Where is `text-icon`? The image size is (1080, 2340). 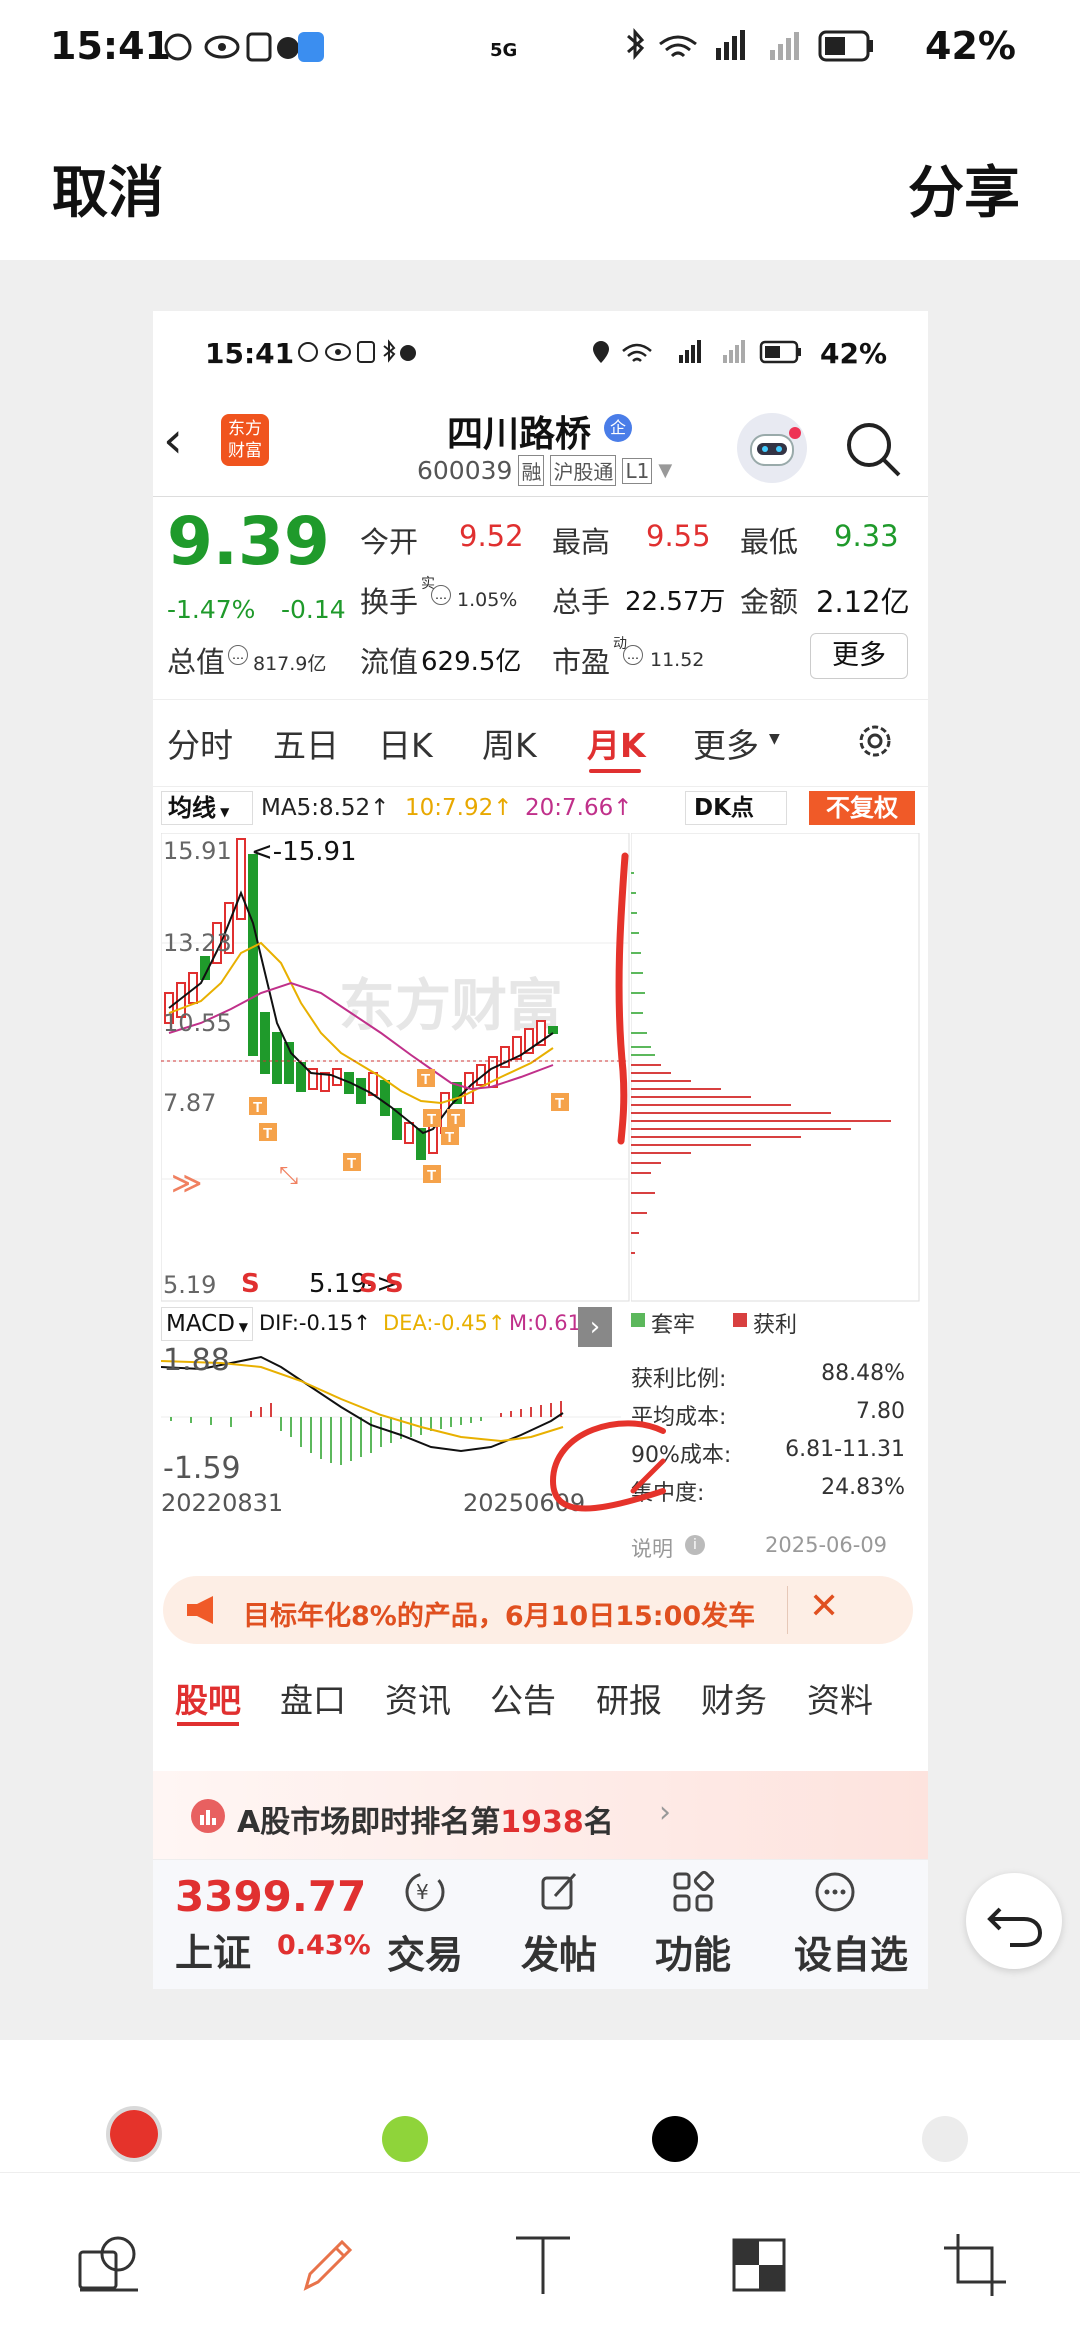 text-icon is located at coordinates (543, 2265).